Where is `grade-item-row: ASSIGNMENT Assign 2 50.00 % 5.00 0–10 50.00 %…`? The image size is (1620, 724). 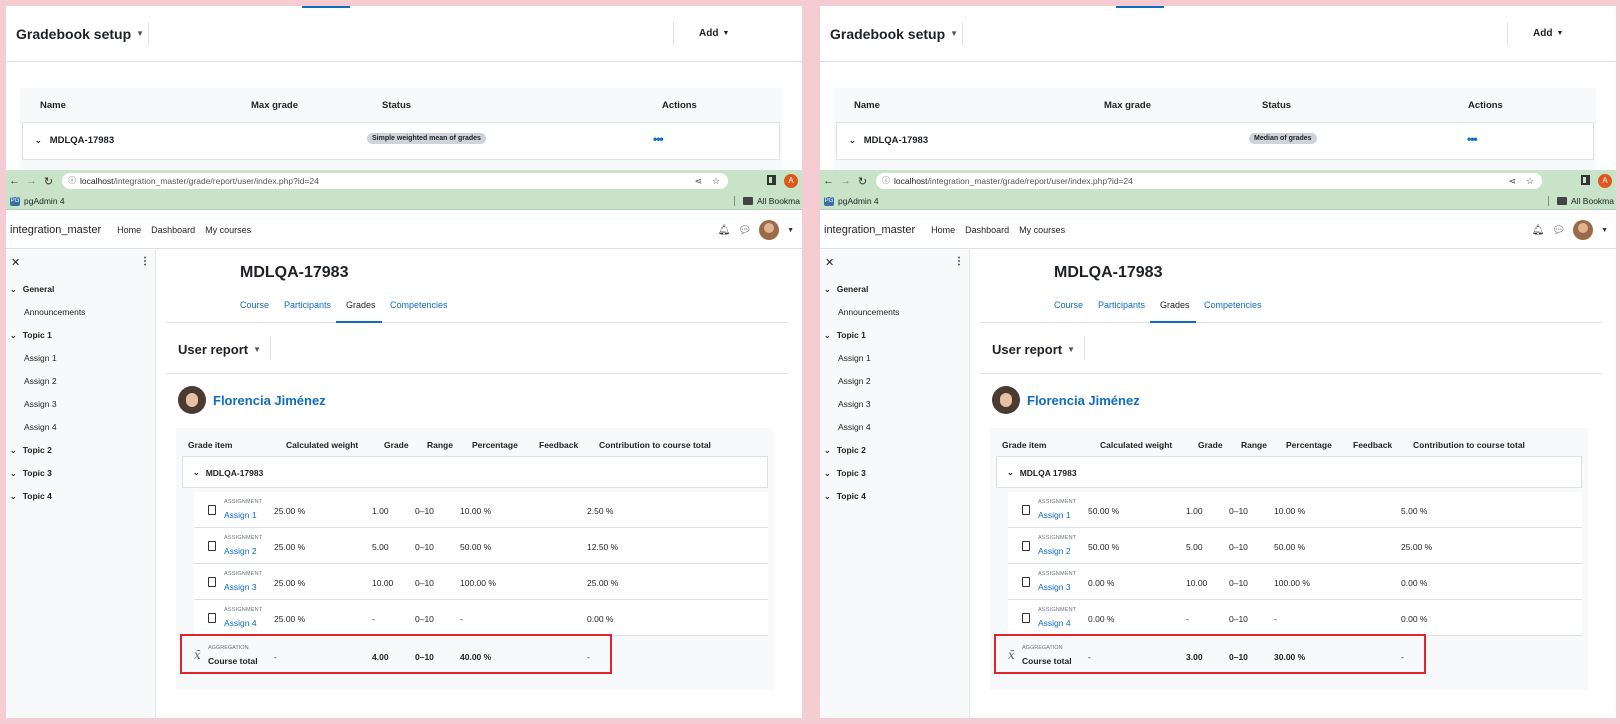 grade-item-row: ASSIGNMENT Assign 2 50.00 % 5.00 0–10 50.00 %… is located at coordinates (1295, 546).